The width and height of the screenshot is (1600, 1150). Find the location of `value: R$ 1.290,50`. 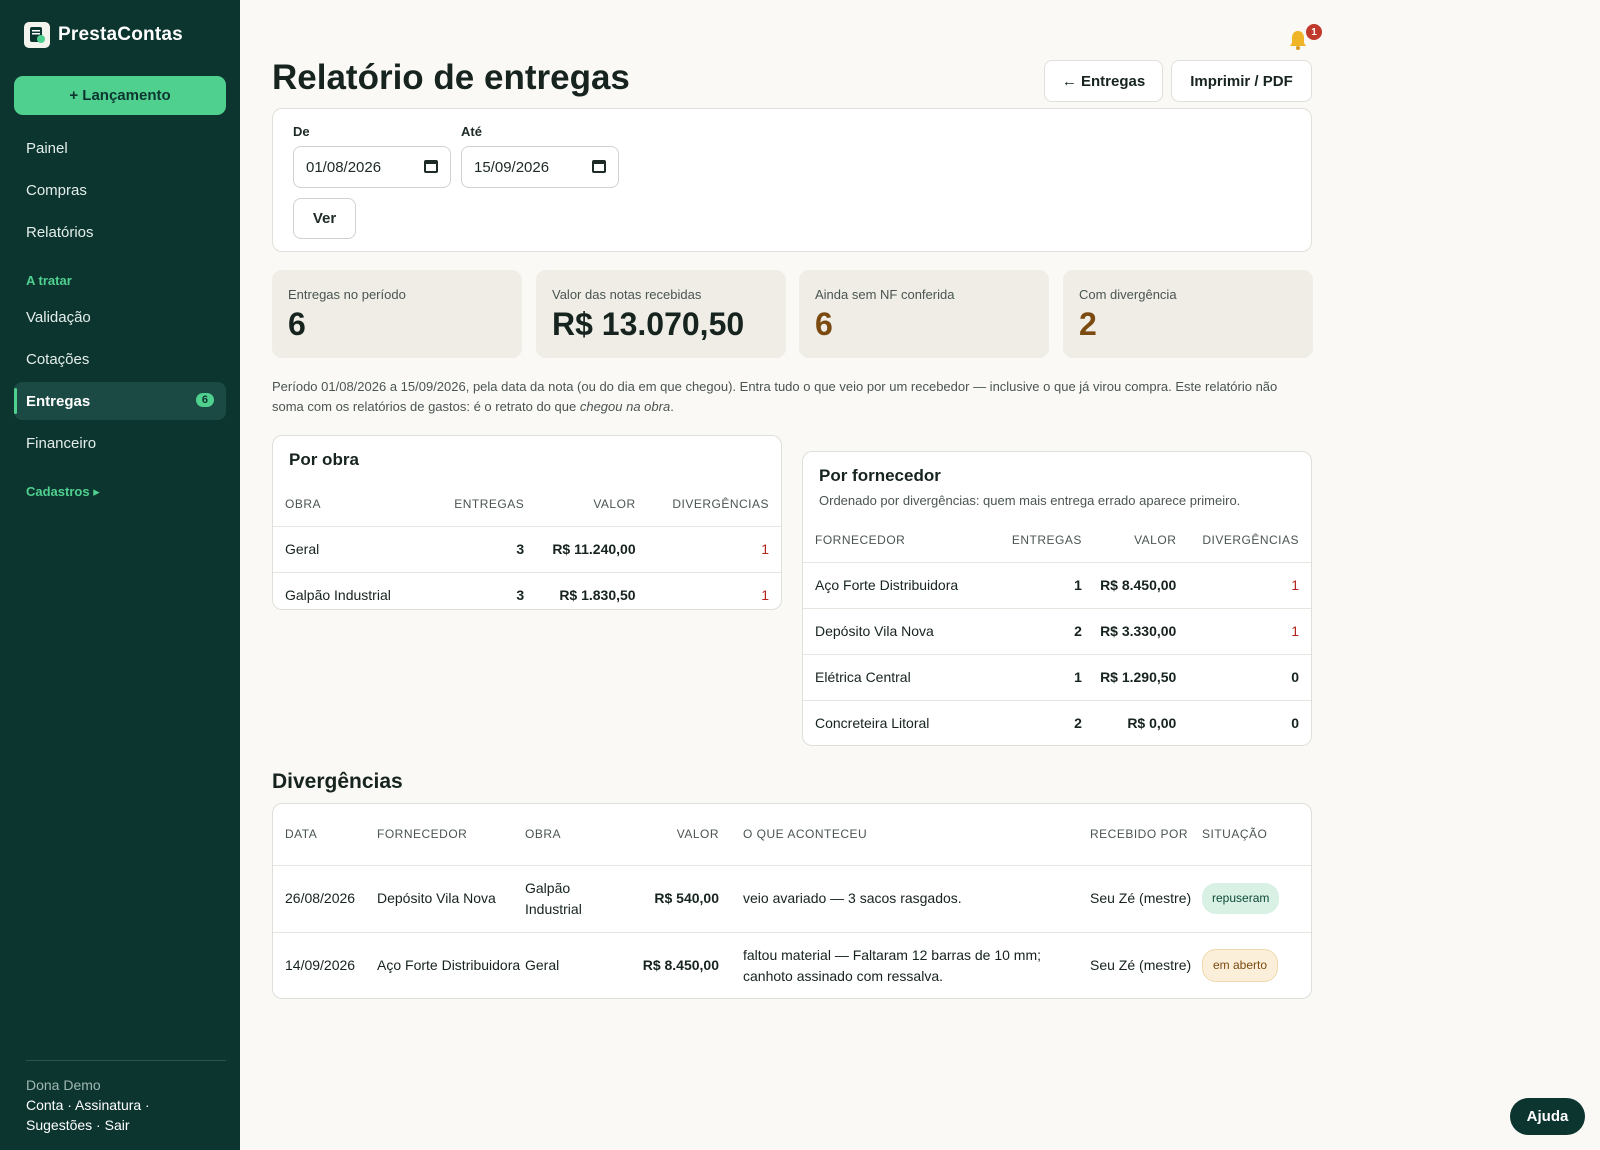

value: R$ 1.290,50 is located at coordinates (1129, 676).